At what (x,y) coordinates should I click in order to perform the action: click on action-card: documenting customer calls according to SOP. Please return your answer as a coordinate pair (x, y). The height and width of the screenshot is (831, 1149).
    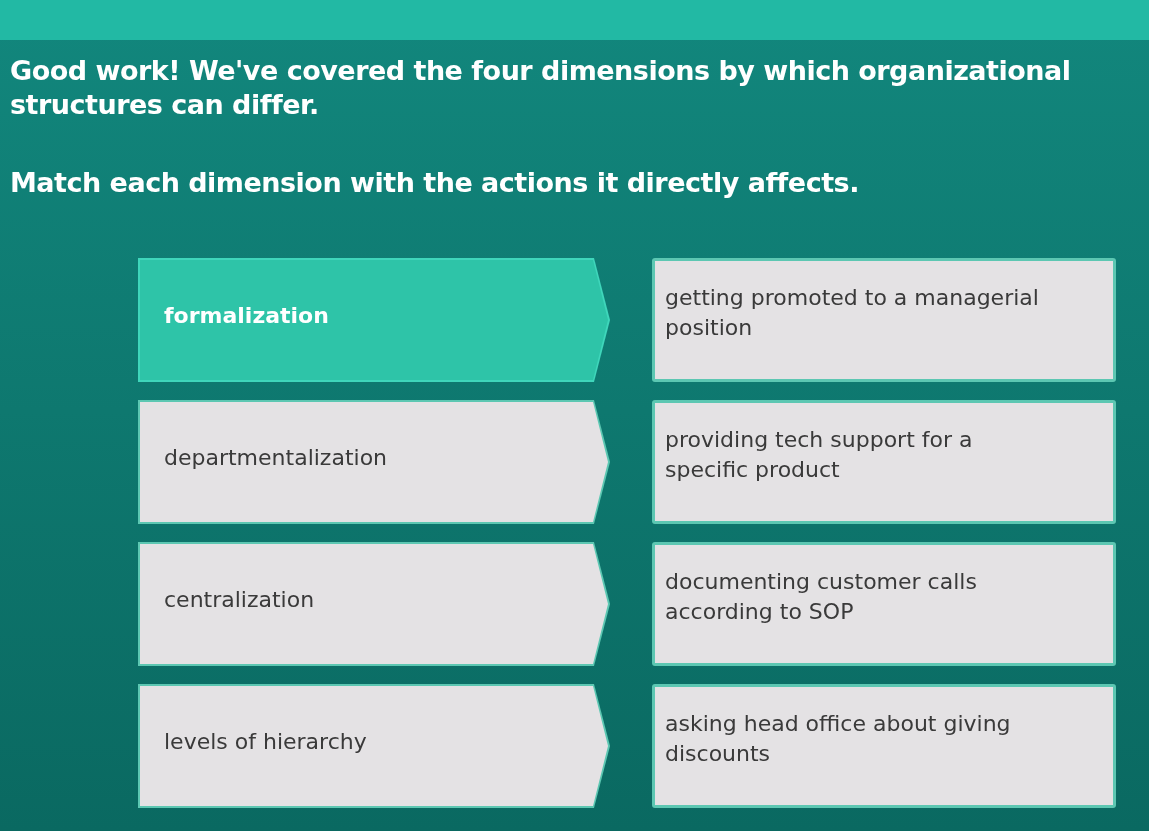
    Looking at the image, I should click on (884, 604).